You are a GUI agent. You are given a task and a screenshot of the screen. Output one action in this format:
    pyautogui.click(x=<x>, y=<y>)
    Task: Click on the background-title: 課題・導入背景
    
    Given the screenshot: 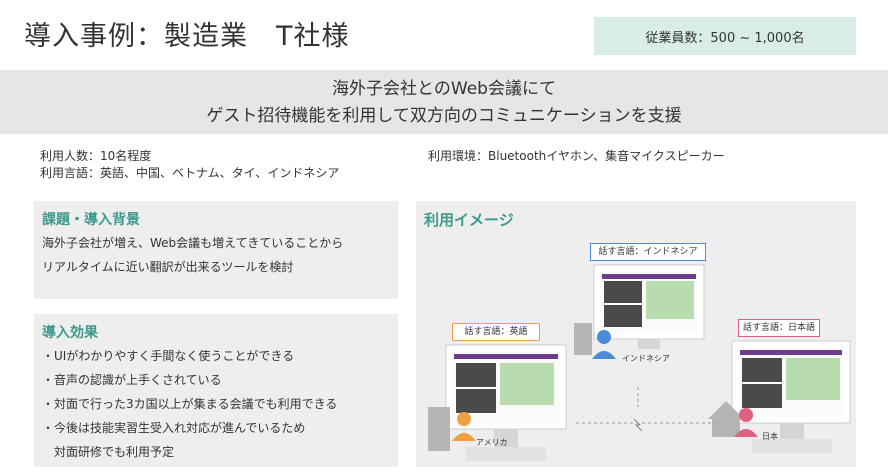 What is the action you would take?
    pyautogui.click(x=91, y=220)
    